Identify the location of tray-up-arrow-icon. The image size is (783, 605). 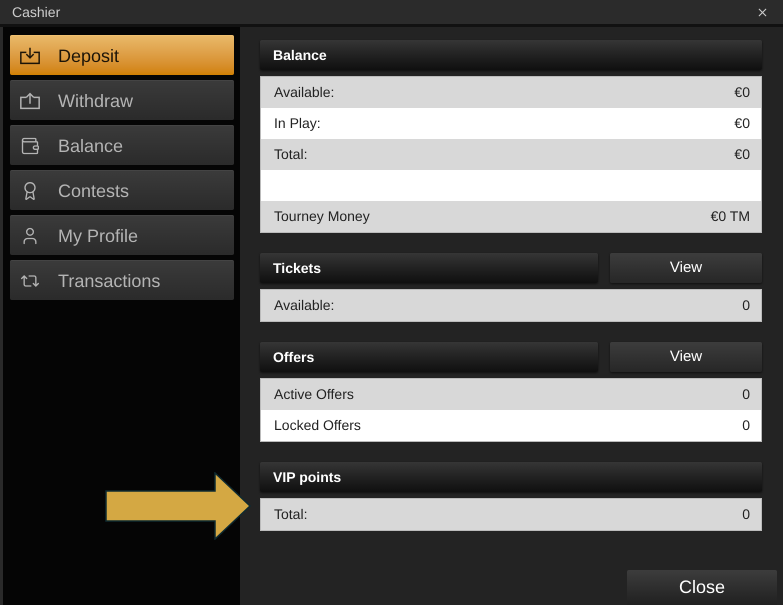
(30, 100).